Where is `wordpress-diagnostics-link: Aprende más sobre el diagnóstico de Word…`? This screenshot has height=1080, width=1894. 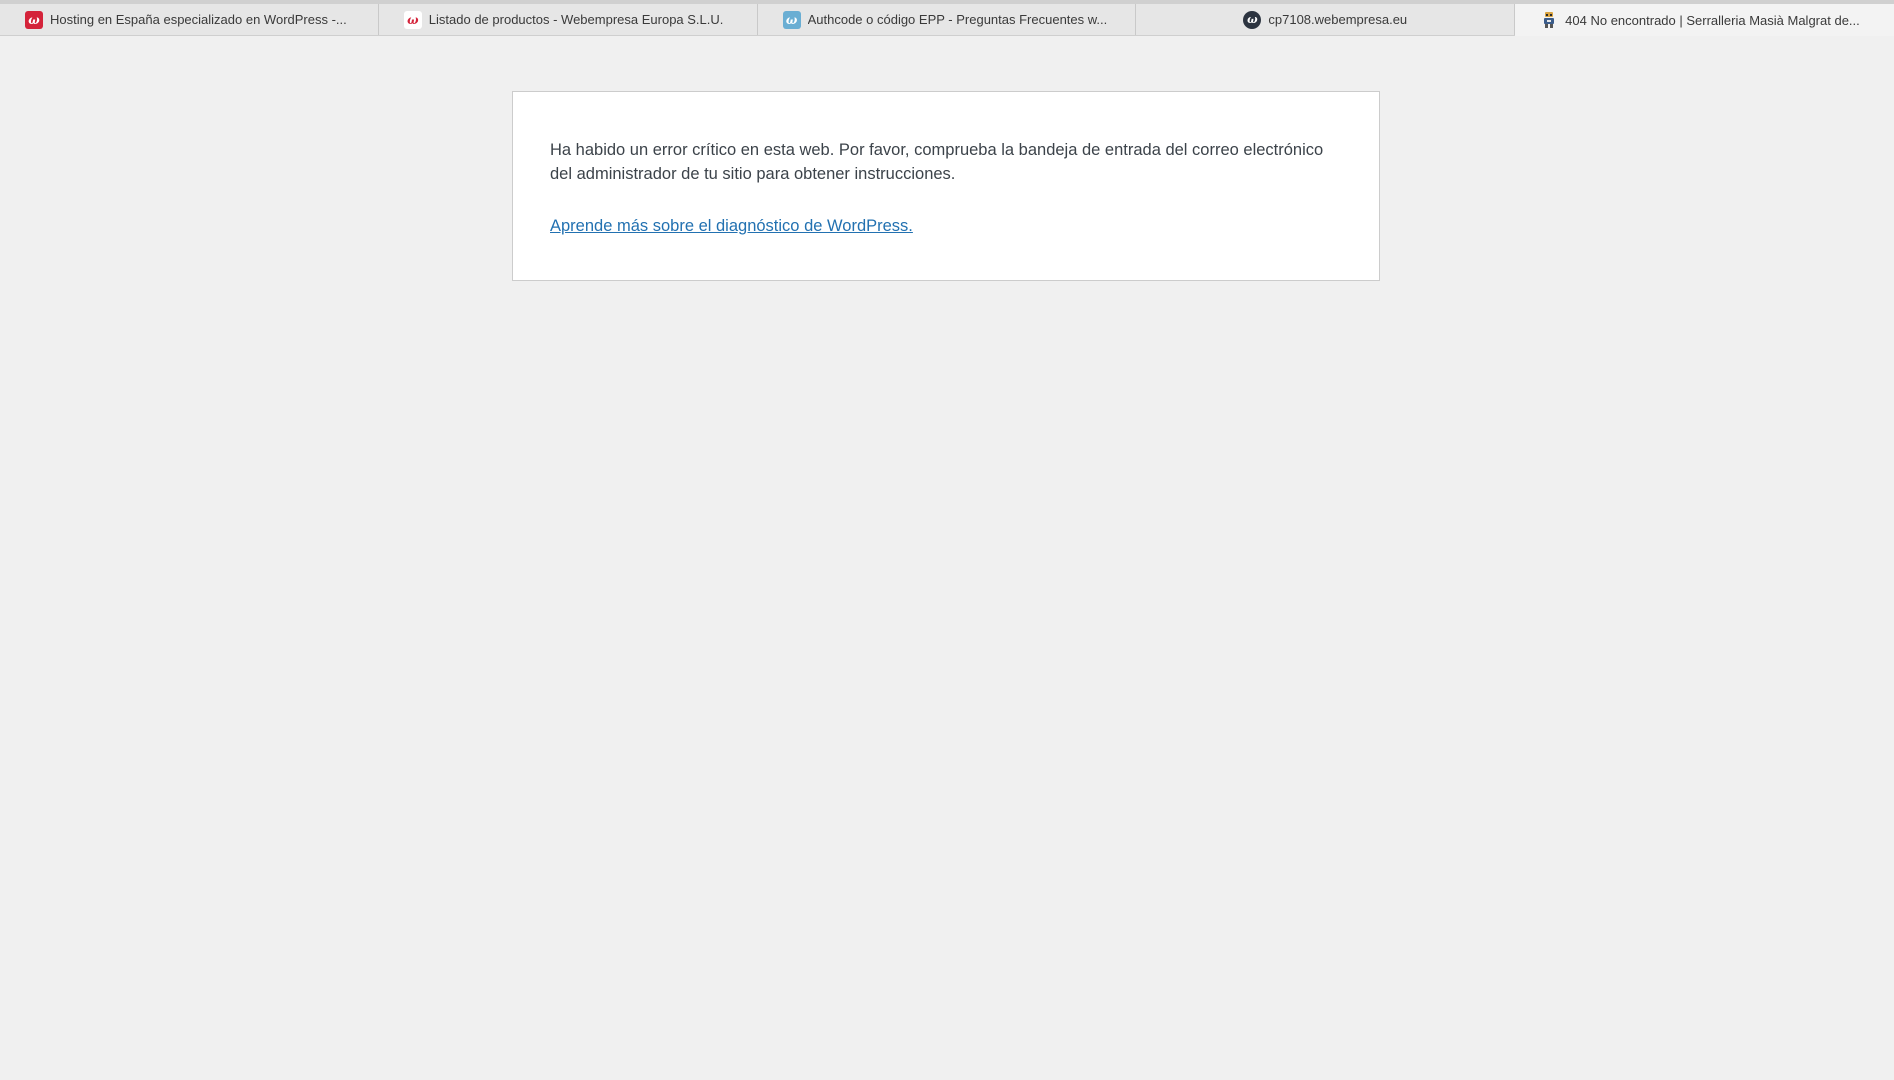 wordpress-diagnostics-link: Aprende más sobre el diagnóstico de Word… is located at coordinates (731, 226).